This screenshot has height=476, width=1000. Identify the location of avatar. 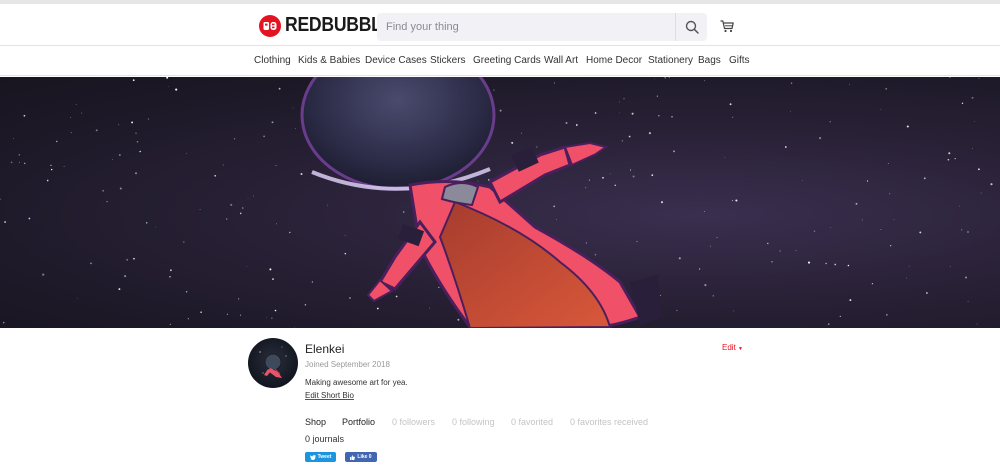
(273, 363).